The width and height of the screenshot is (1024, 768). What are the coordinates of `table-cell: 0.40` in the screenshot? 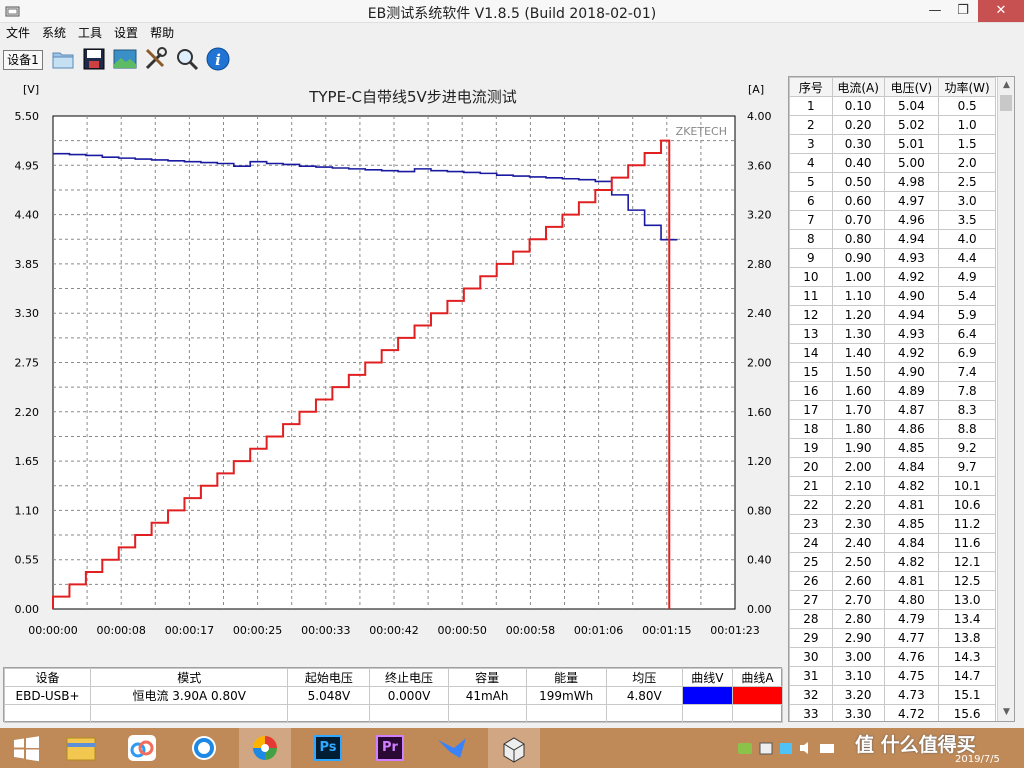 It's located at (858, 163).